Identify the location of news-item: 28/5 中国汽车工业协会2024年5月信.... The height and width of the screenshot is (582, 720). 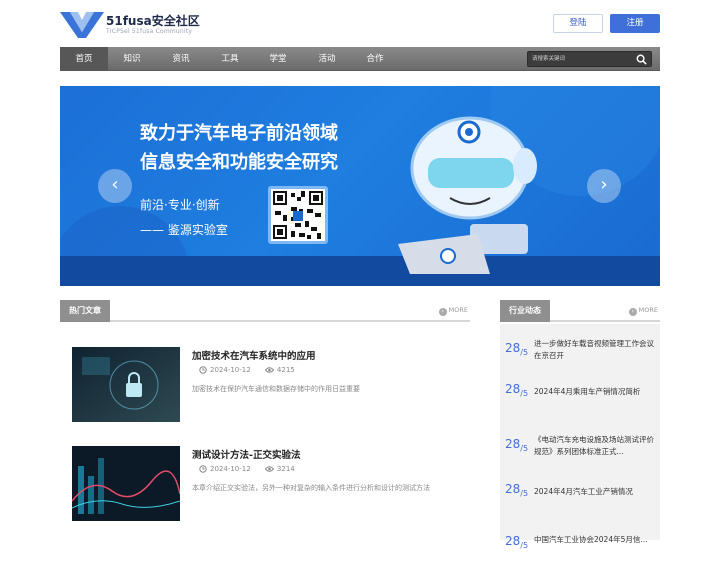
(580, 558).